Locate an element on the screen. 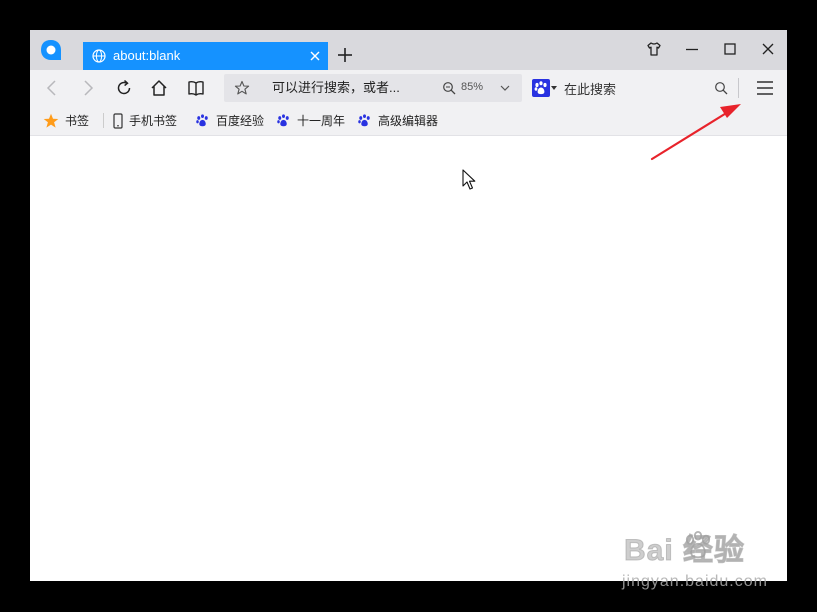 This screenshot has width=817, height=612. close-tab-icon is located at coordinates (315, 56).